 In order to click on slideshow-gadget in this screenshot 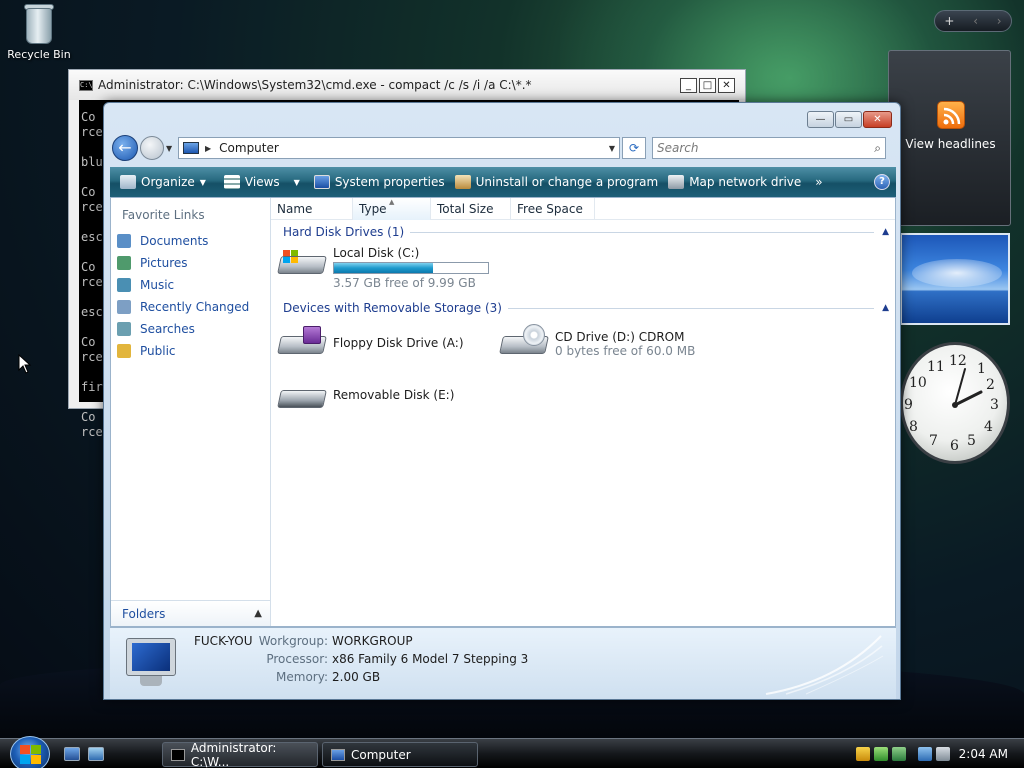, I will do `click(955, 279)`.